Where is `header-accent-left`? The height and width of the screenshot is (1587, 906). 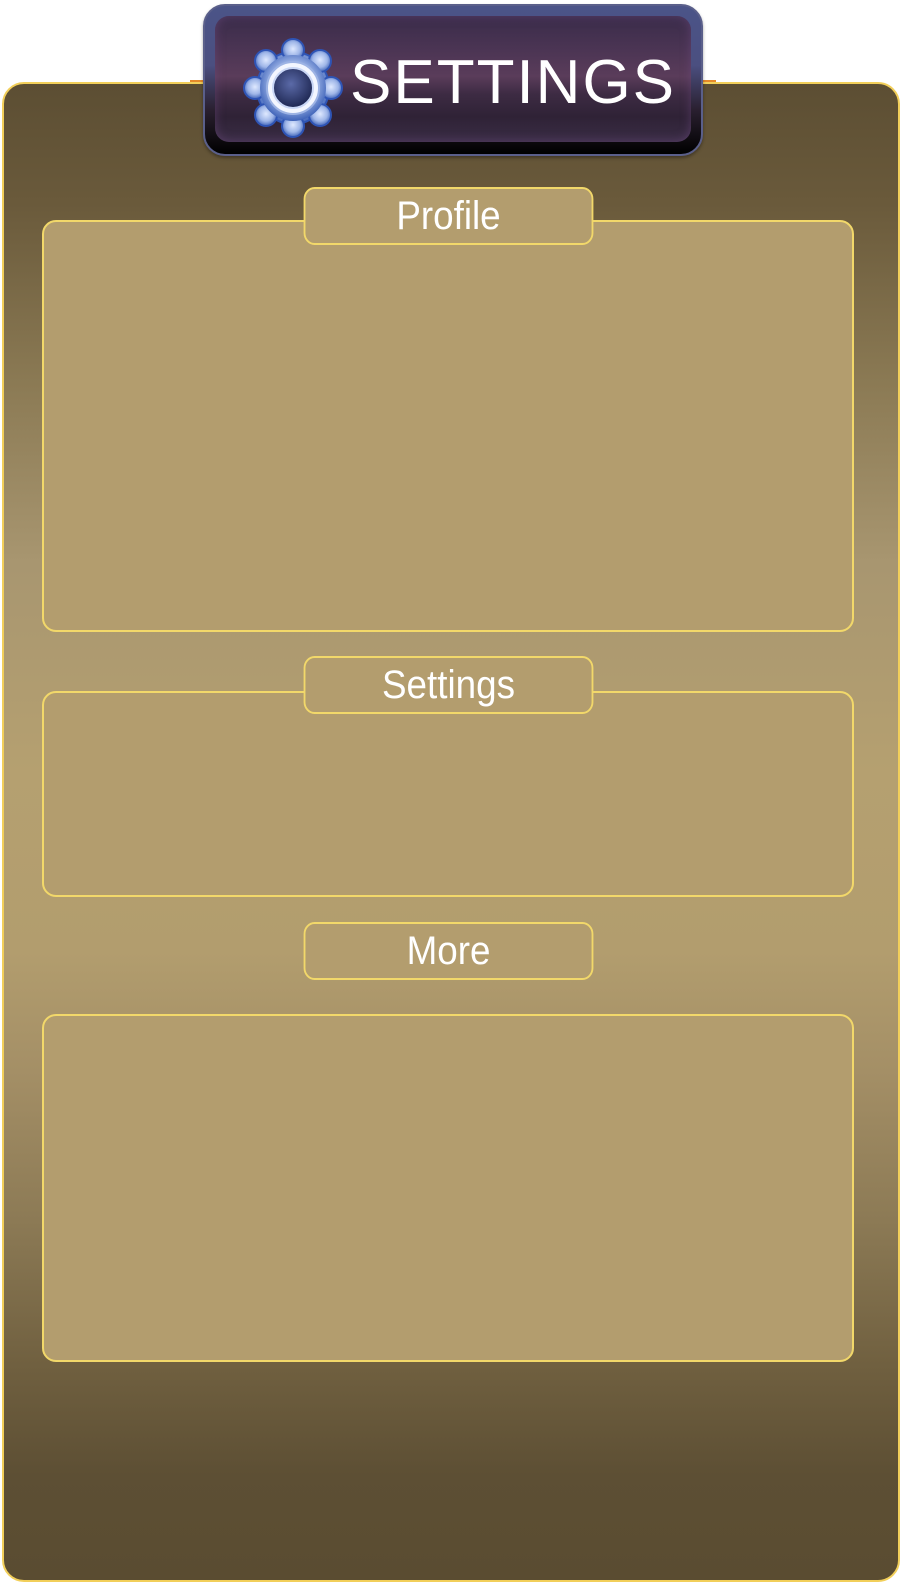
header-accent-left is located at coordinates (197, 81).